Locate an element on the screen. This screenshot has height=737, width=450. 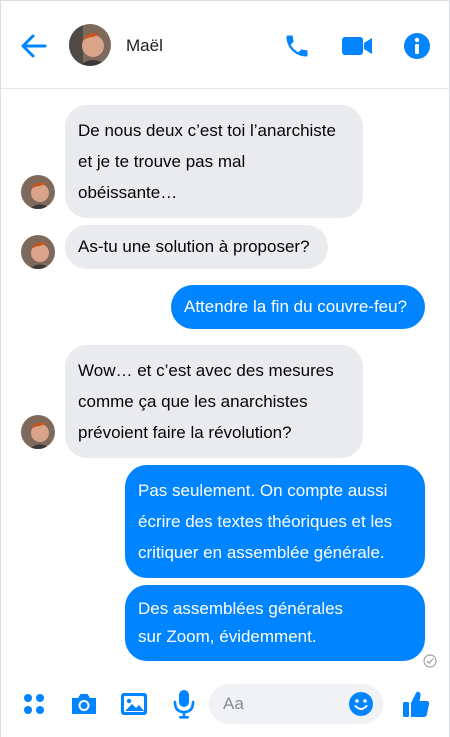
contact-avatar is located at coordinates (90, 45).